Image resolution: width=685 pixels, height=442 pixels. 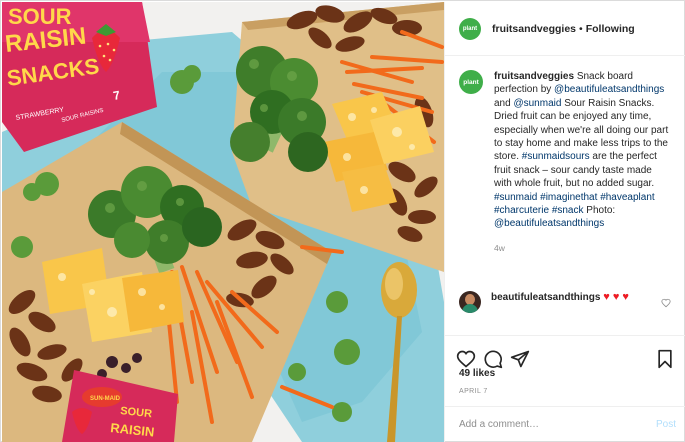 I want to click on package-bottom-brand: SUN-MAID, so click(x=105, y=399).